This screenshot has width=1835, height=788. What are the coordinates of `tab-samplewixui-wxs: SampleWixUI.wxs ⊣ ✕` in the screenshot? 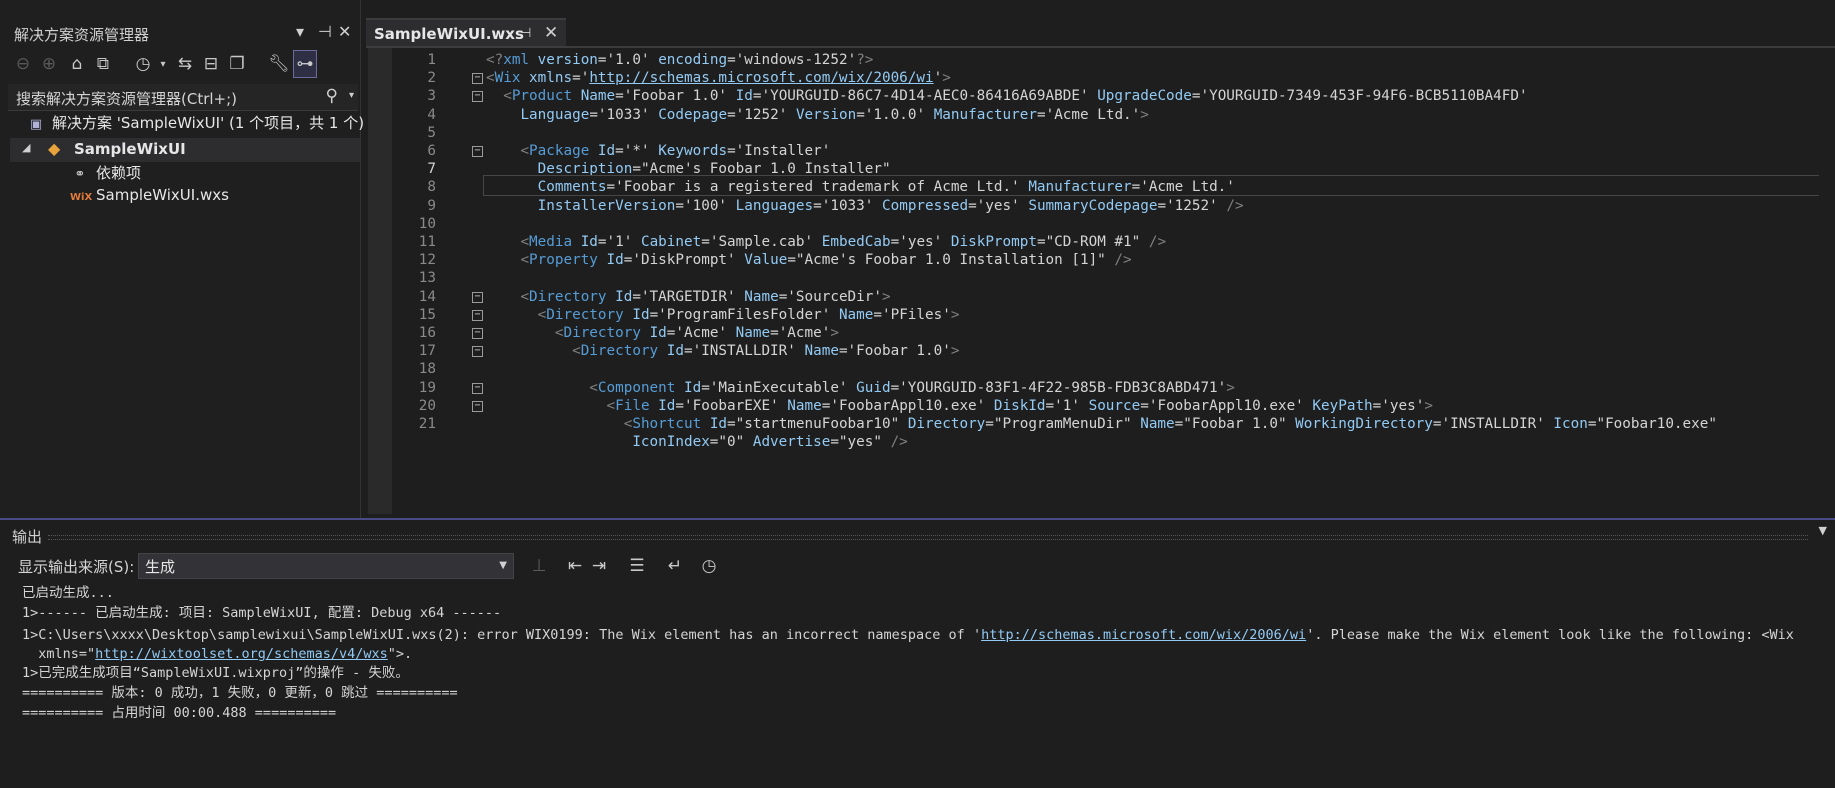 It's located at (466, 33).